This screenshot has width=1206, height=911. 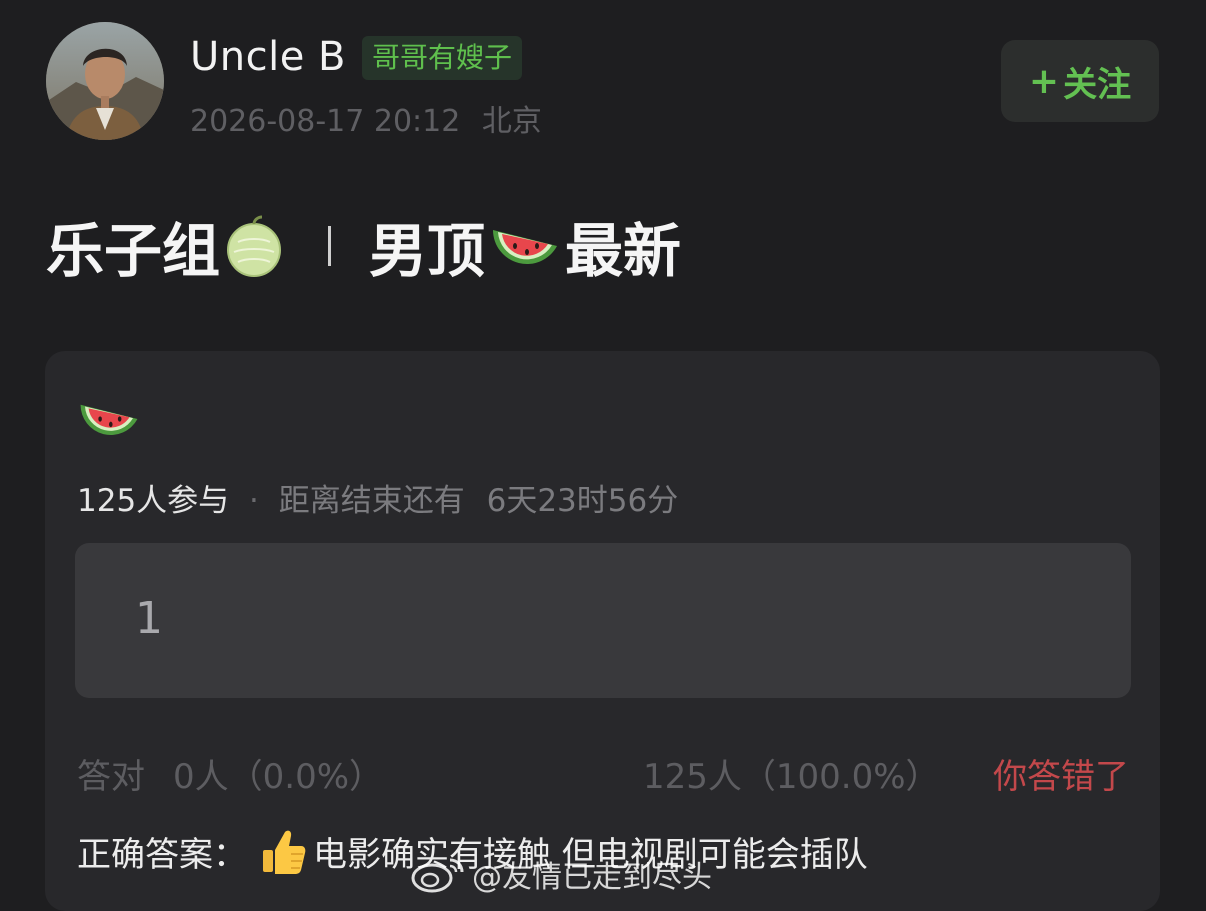 I want to click on author-name: Uncle B, so click(x=268, y=57).